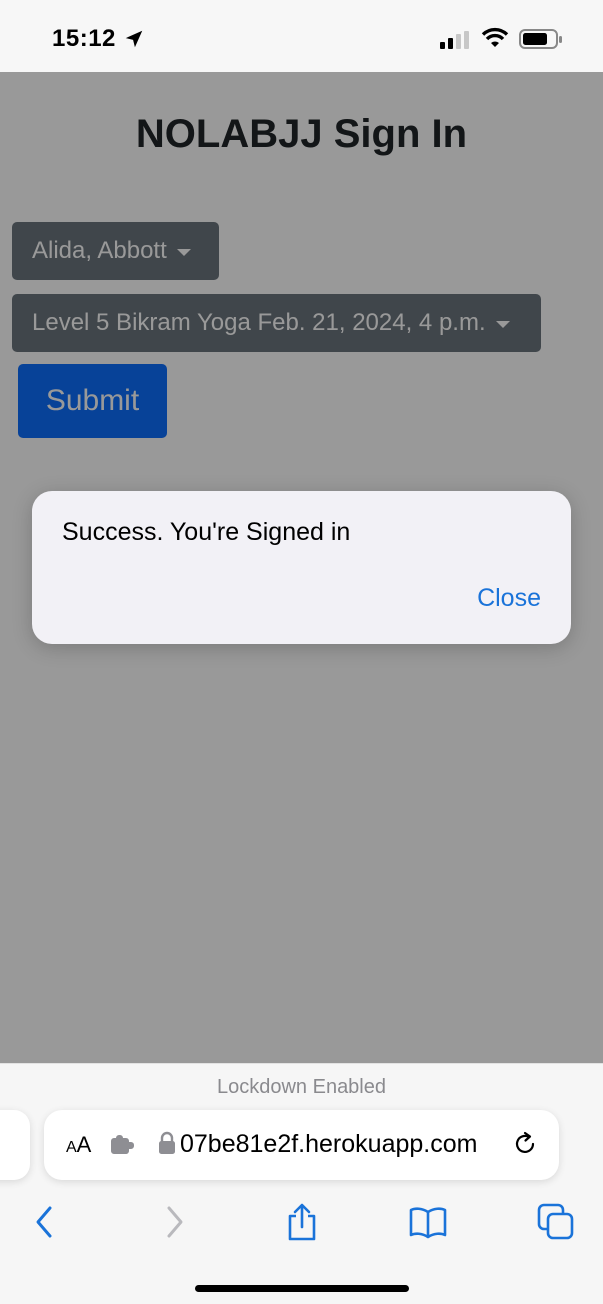 This screenshot has height=1304, width=603. What do you see at coordinates (301, 36) in the screenshot?
I see `status-bar: 15:12` at bounding box center [301, 36].